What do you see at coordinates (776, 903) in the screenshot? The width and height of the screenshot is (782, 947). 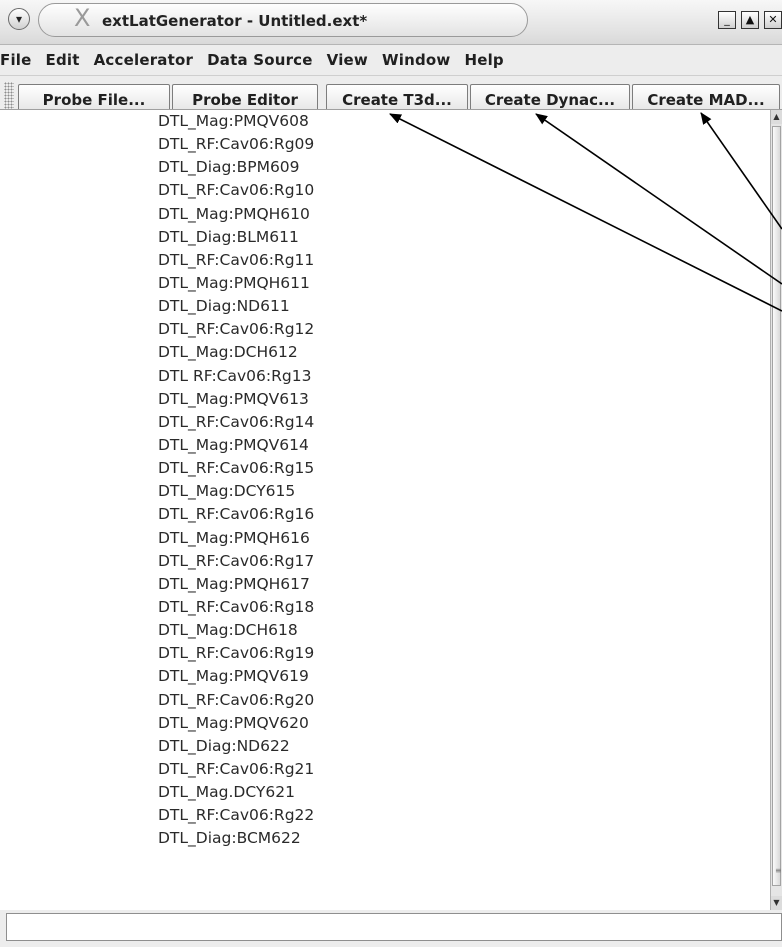 I see `scroll-down-icon: ▼` at bounding box center [776, 903].